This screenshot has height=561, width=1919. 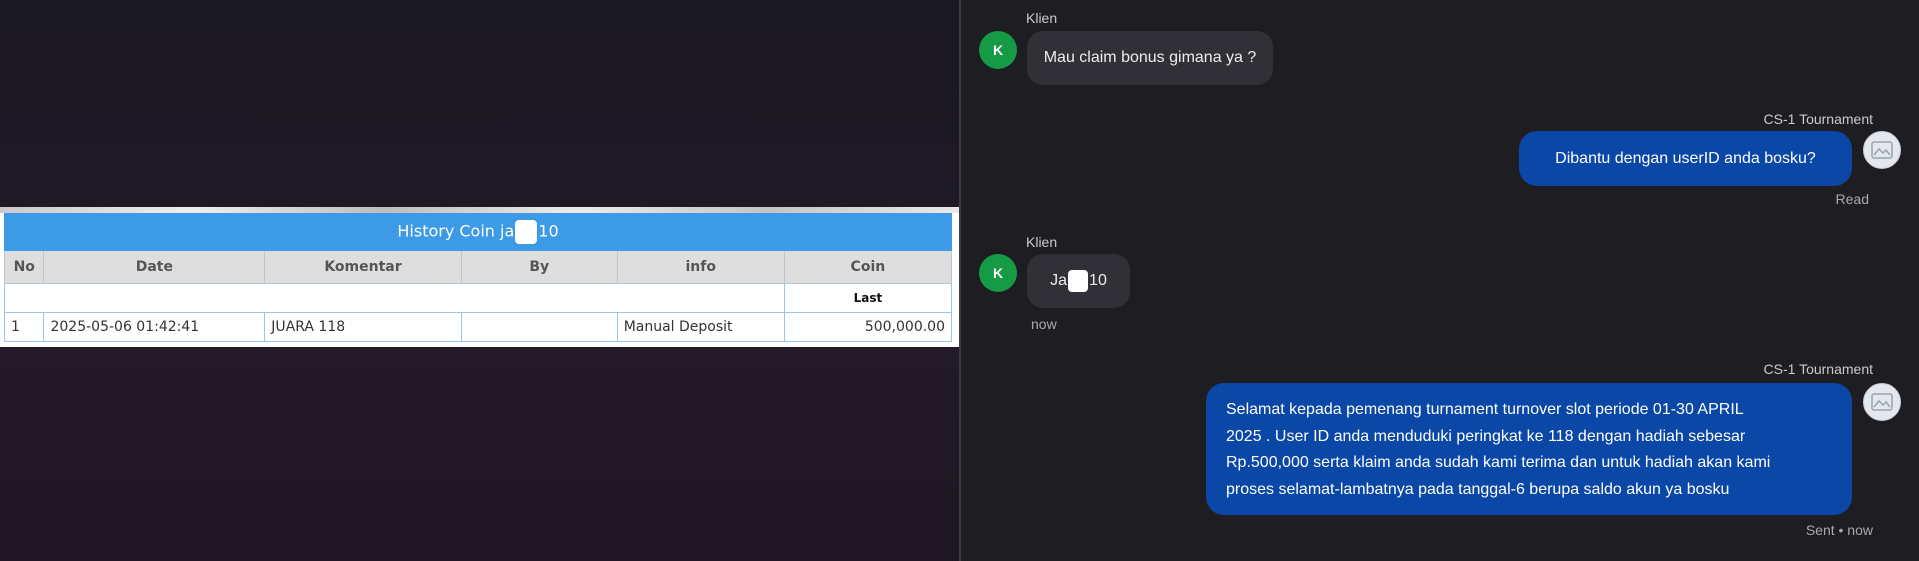 What do you see at coordinates (1852, 199) in the screenshot?
I see `message-status: Read` at bounding box center [1852, 199].